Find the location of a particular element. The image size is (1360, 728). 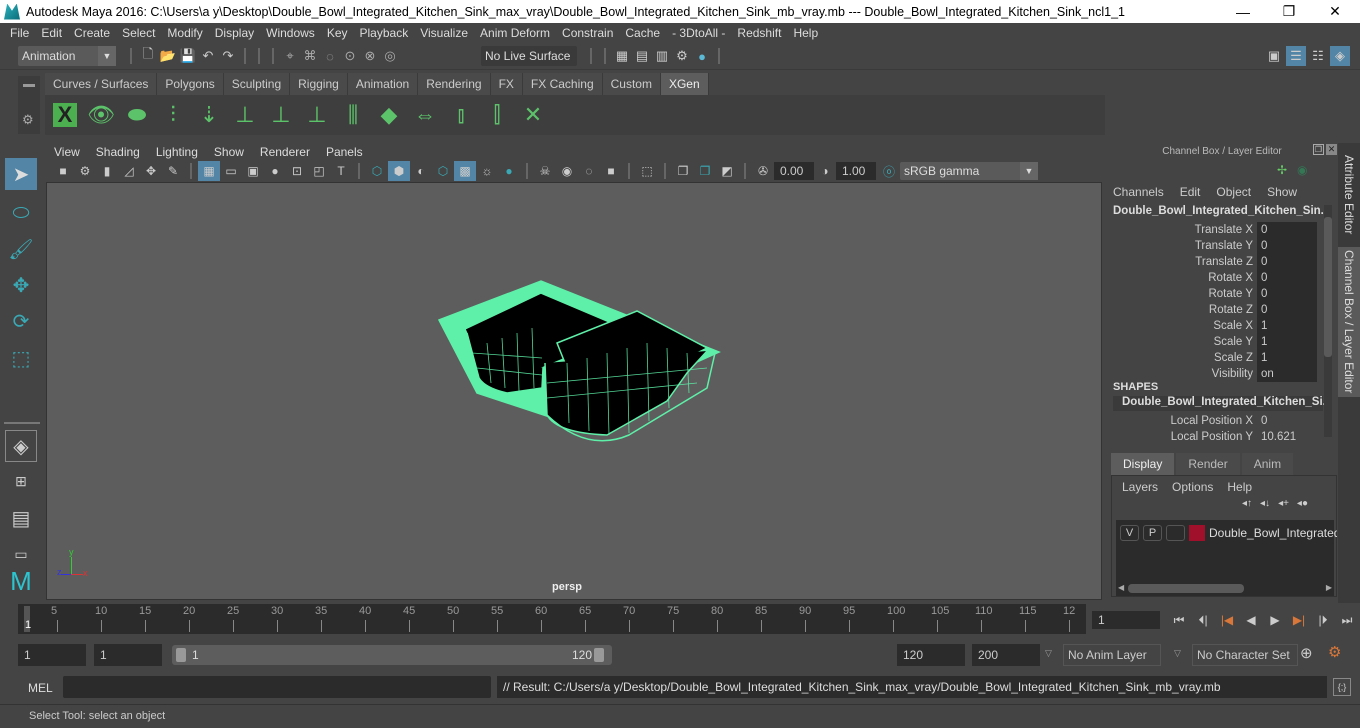

place-guides-icon: ⇣ is located at coordinates (209, 115).